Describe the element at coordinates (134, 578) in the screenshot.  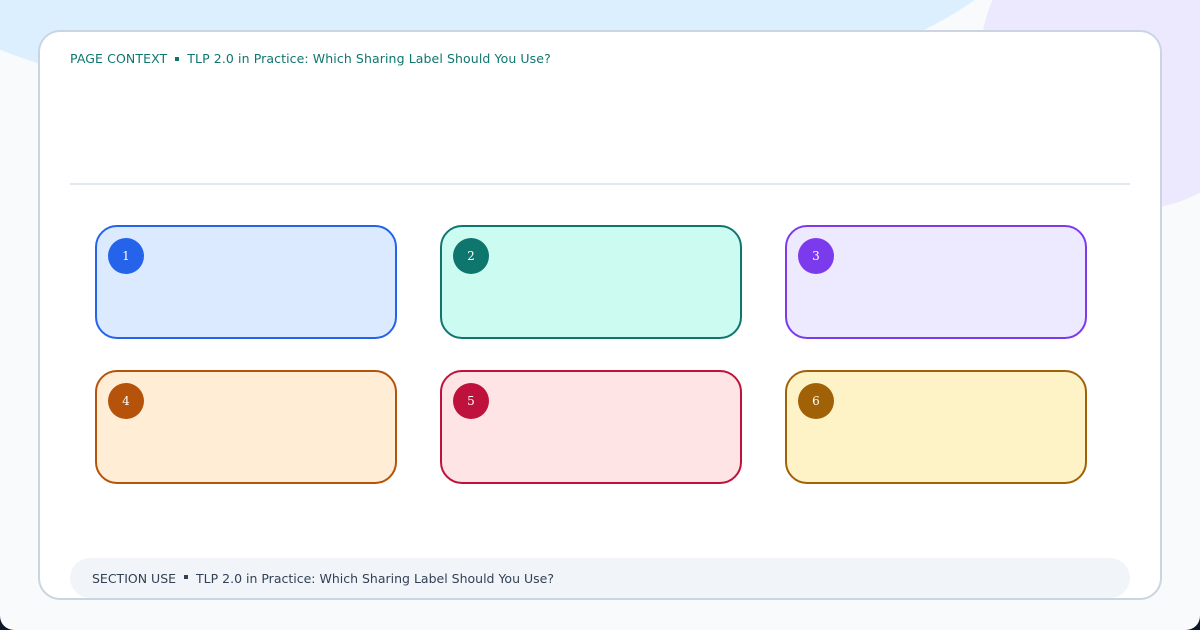
I see `section-use-label: SECTION USE` at that location.